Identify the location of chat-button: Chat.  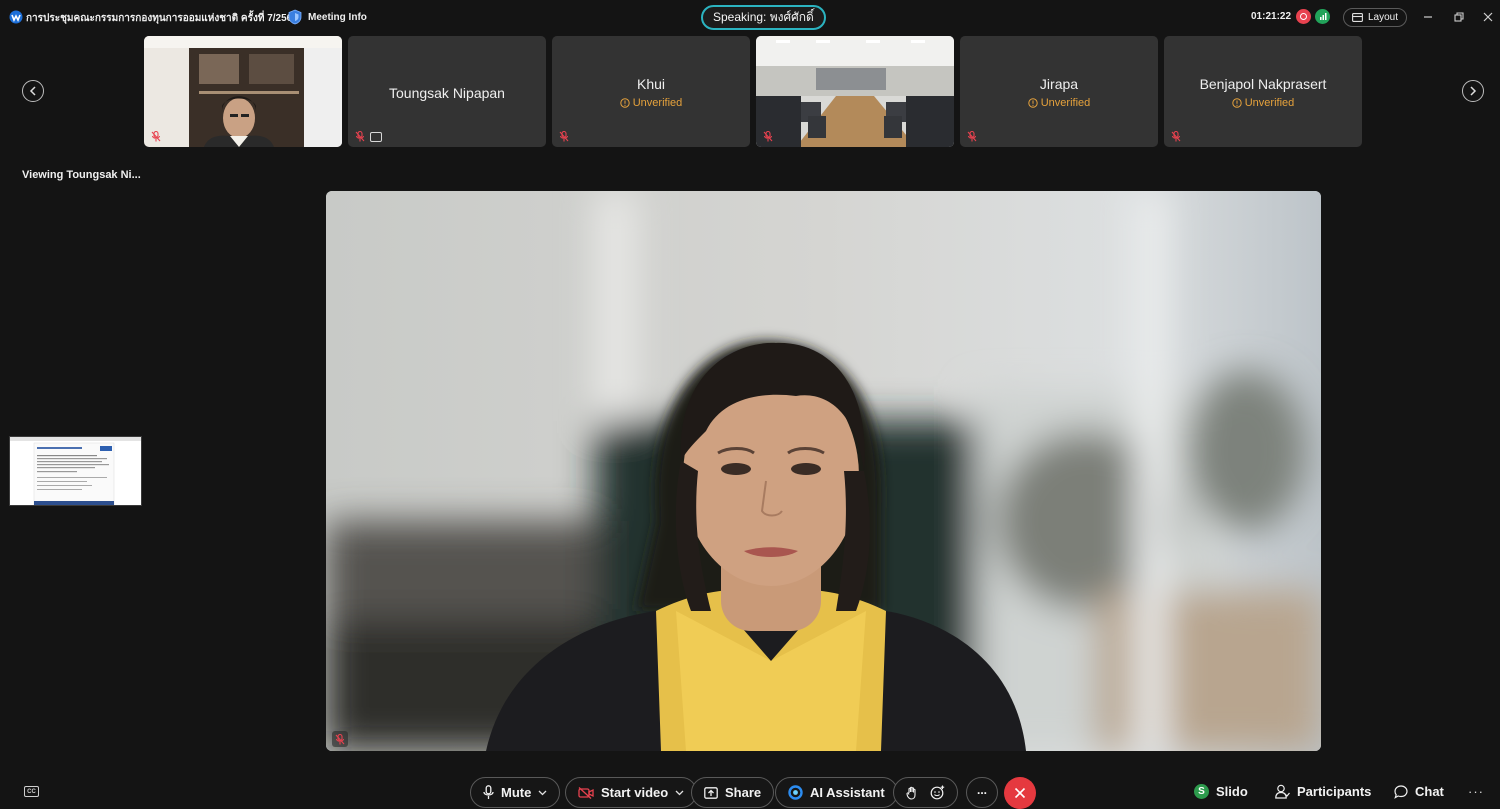
(1419, 791).